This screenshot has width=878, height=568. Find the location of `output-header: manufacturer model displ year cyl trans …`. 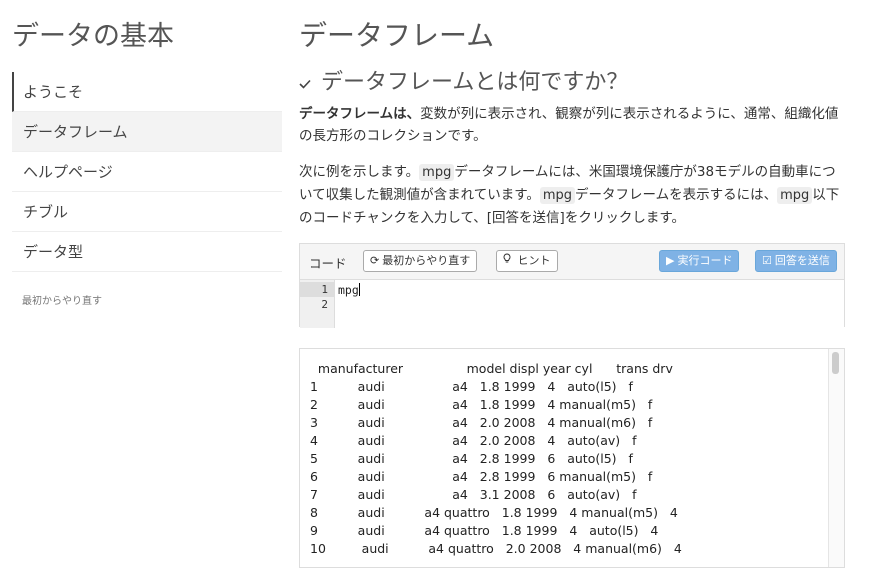

output-header: manufacturer model displ year cyl trans … is located at coordinates (489, 368).